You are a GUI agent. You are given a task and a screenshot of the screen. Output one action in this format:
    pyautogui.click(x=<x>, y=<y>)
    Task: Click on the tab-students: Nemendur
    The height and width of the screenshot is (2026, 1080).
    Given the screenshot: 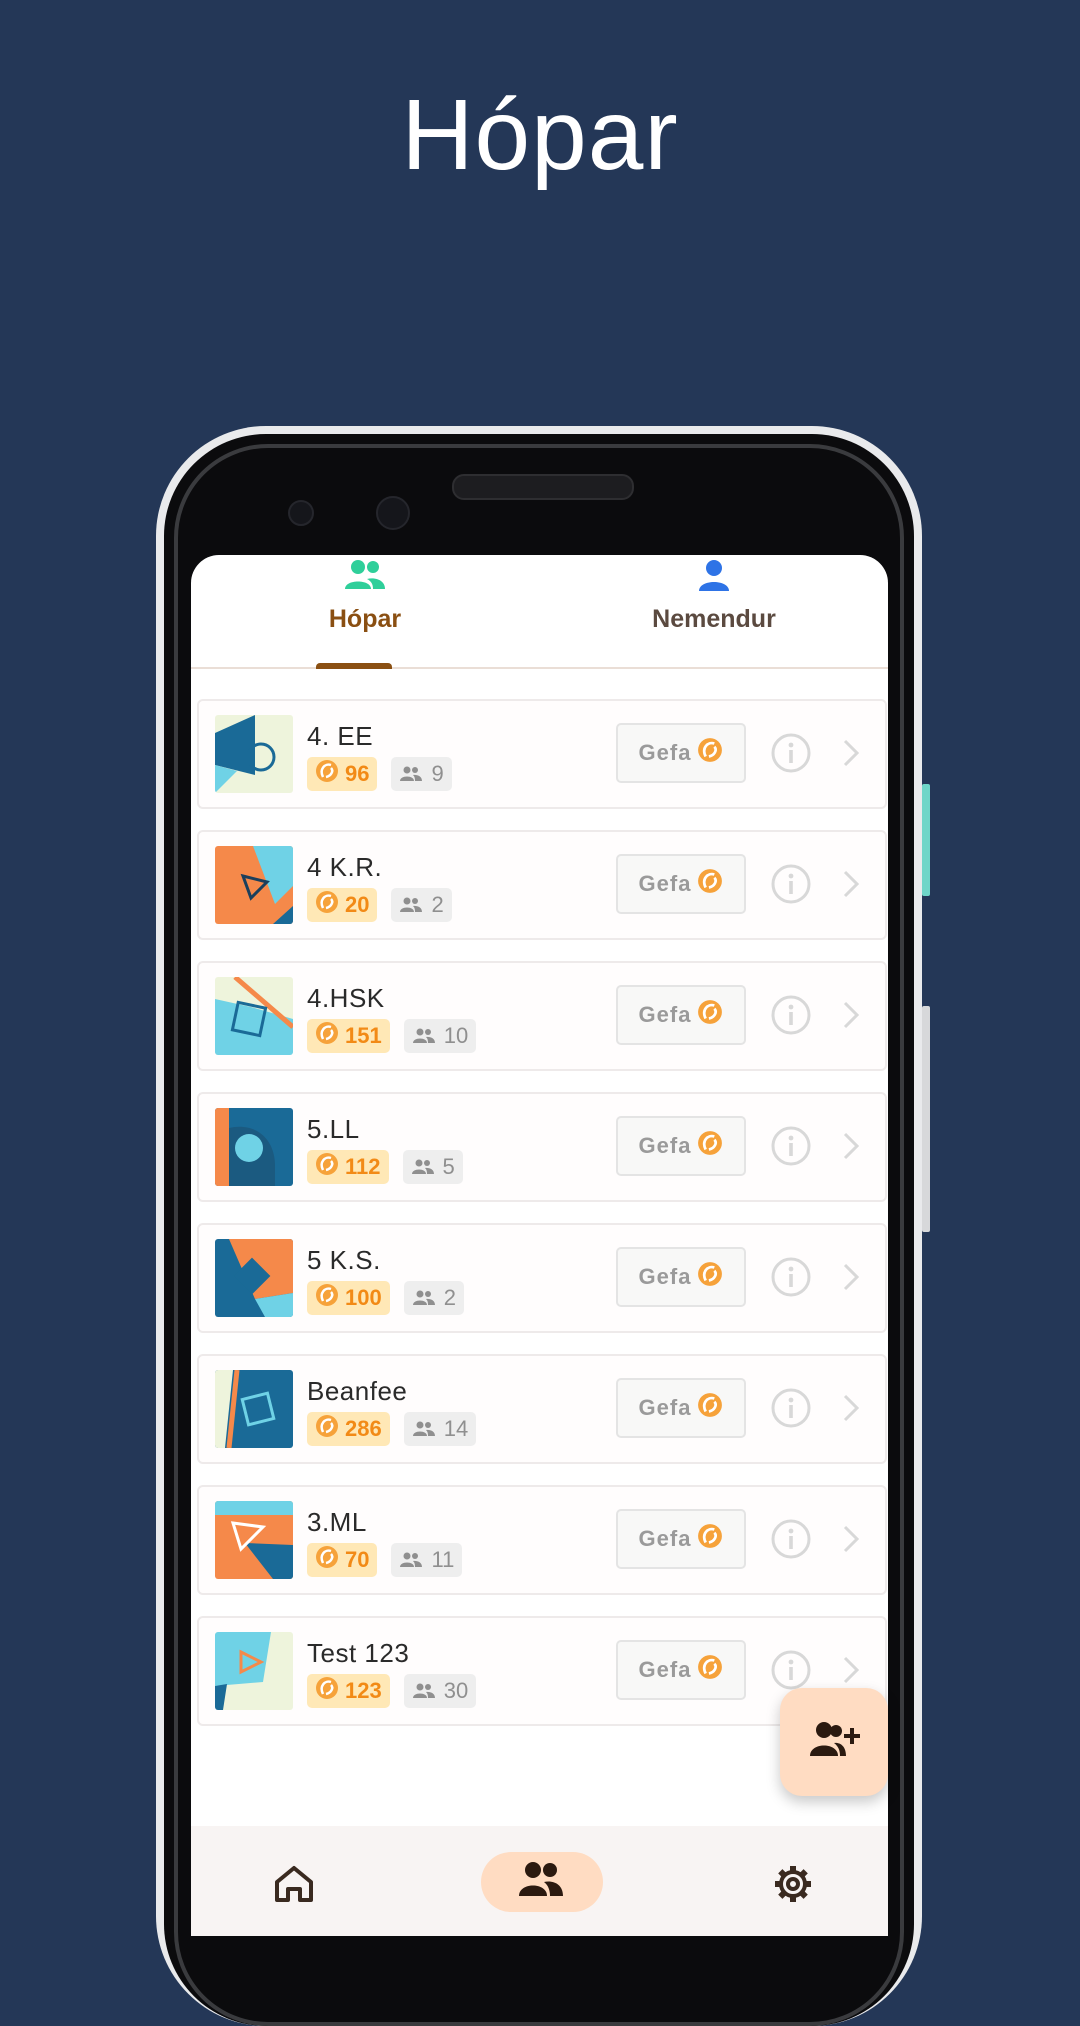 What is the action you would take?
    pyautogui.click(x=714, y=611)
    